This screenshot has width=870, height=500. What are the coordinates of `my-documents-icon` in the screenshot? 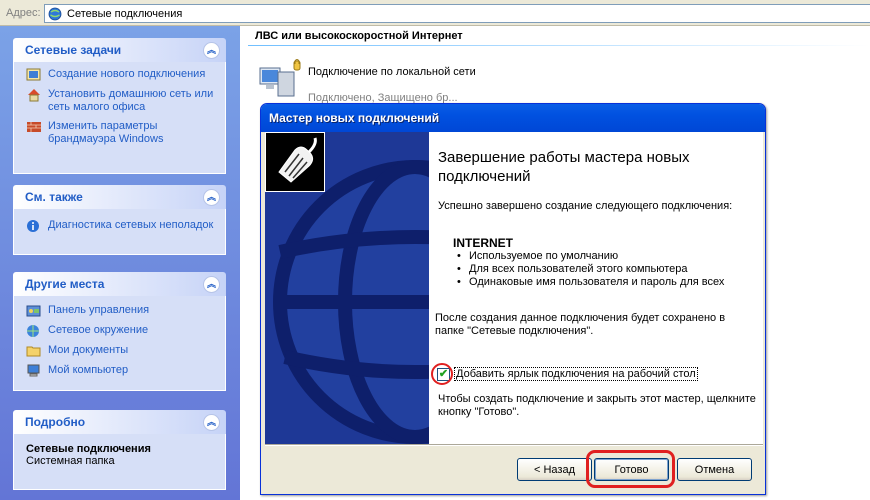 It's located at (33, 351).